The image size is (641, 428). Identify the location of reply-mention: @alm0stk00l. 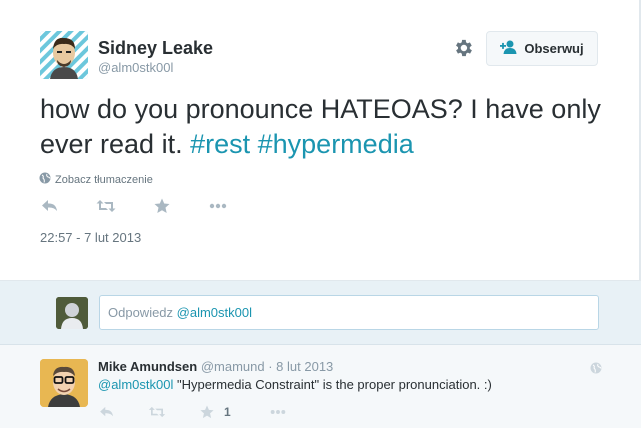
(214, 312).